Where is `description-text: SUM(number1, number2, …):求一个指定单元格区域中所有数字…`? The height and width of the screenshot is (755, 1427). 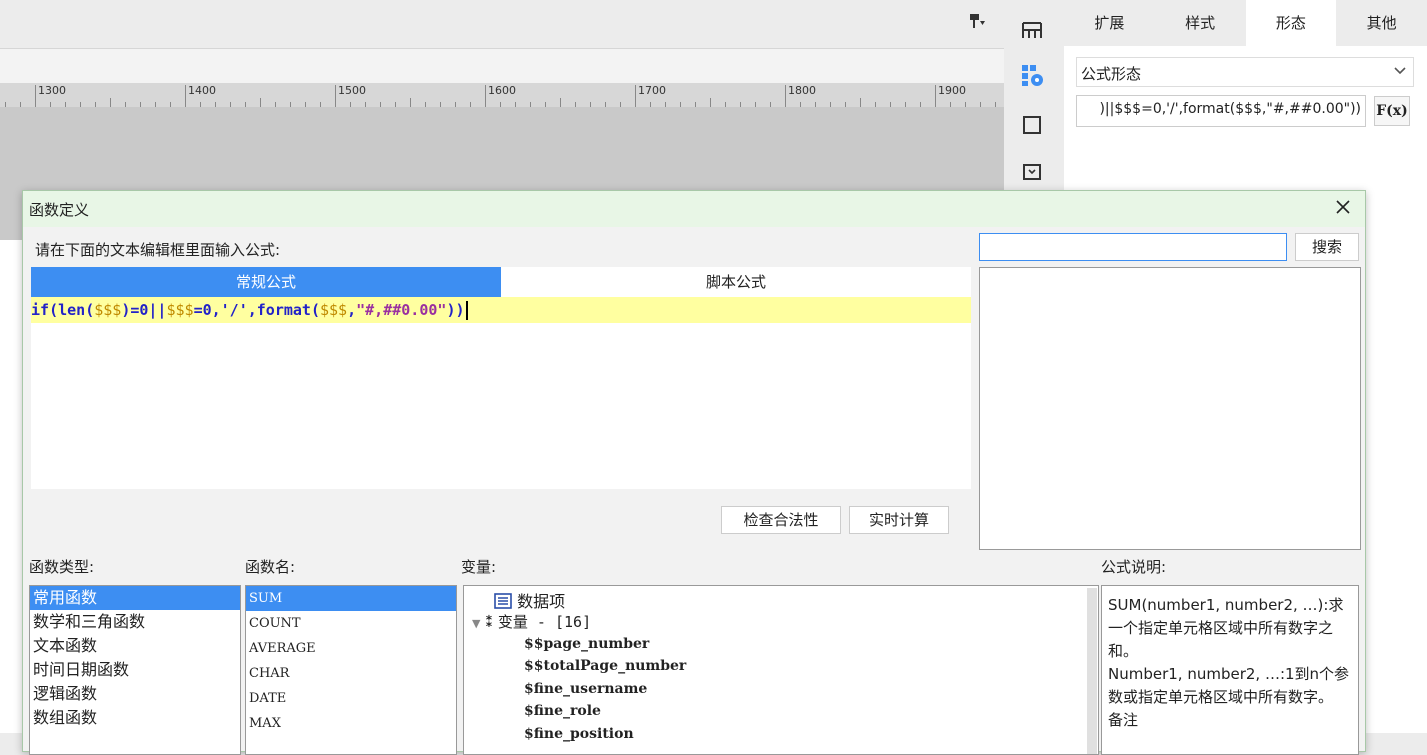
description-text: SUM(number1, number2, …):求一个指定单元格区域中所有数字… is located at coordinates (1226, 628).